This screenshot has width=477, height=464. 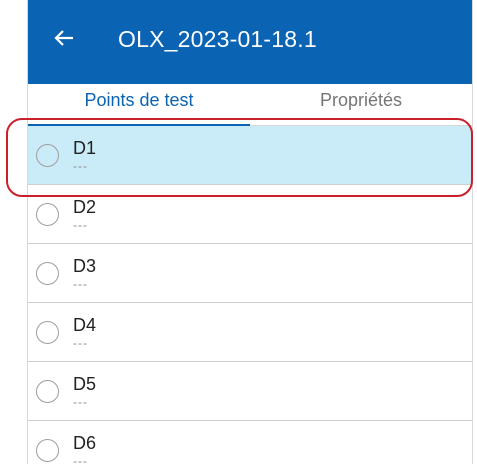 What do you see at coordinates (250, 391) in the screenshot?
I see `list-item: D5 ---` at bounding box center [250, 391].